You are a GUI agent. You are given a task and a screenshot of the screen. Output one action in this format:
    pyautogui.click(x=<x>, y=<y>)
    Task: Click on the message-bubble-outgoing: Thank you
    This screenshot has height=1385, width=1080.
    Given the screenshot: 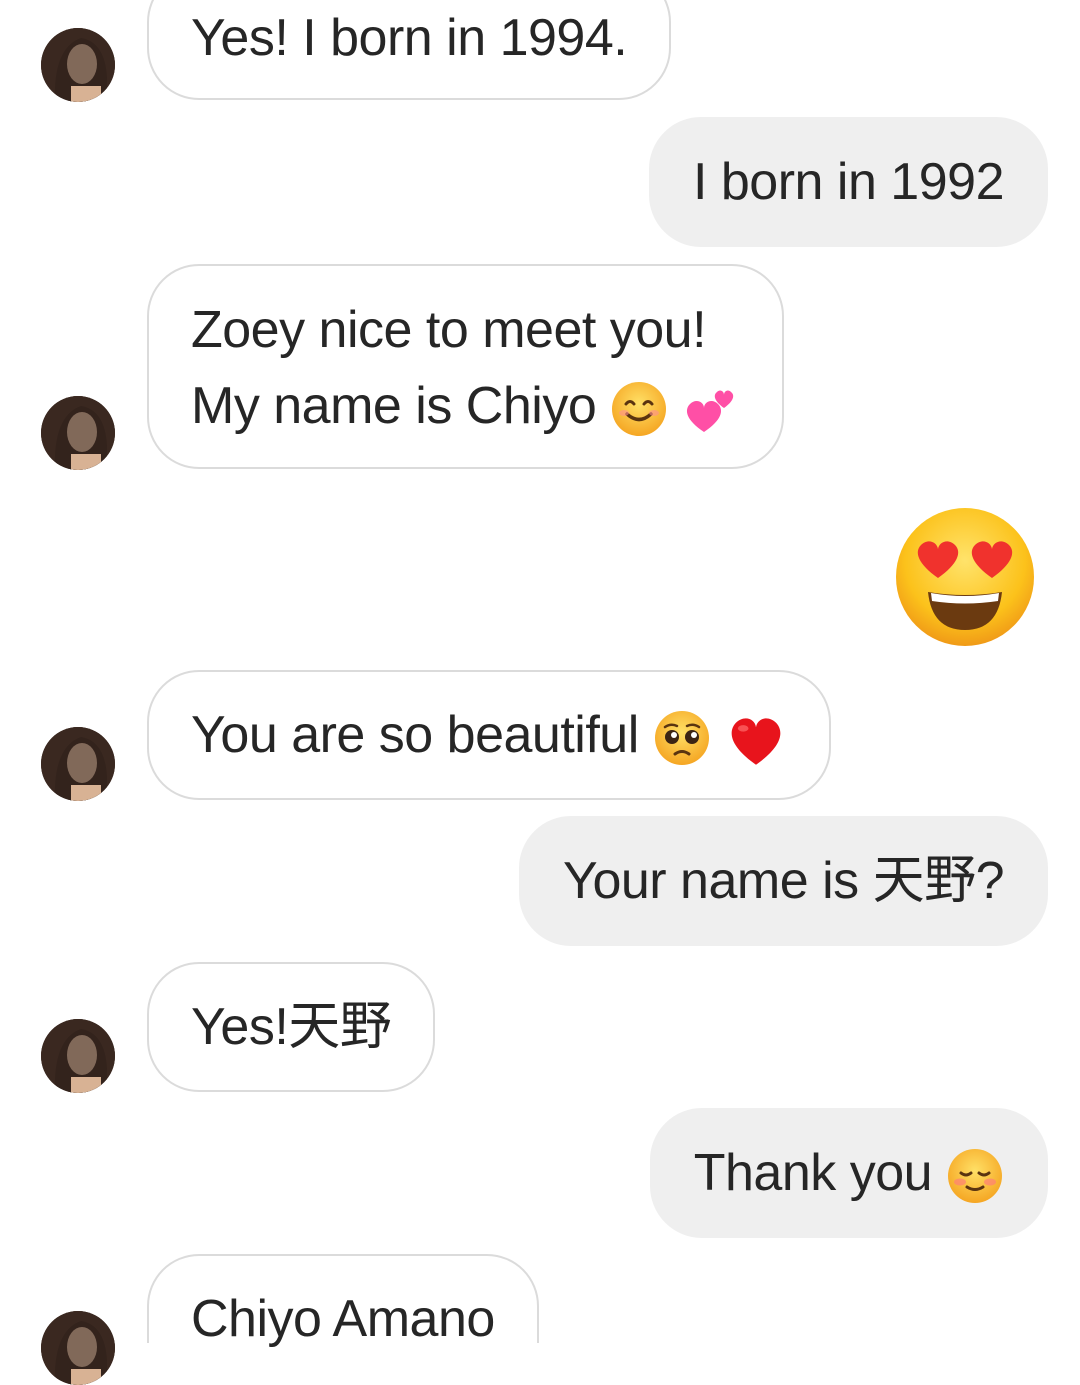 What is the action you would take?
    pyautogui.click(x=848, y=1173)
    